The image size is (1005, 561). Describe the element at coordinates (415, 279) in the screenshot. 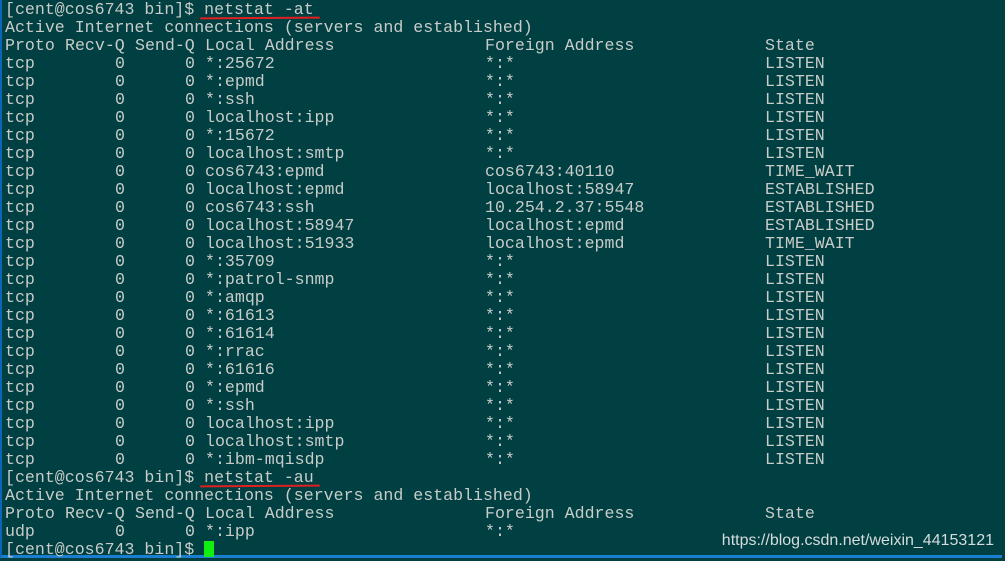

I see `table-row: tcp 0 0 *:patrol-snmp *:* LISTEN` at that location.